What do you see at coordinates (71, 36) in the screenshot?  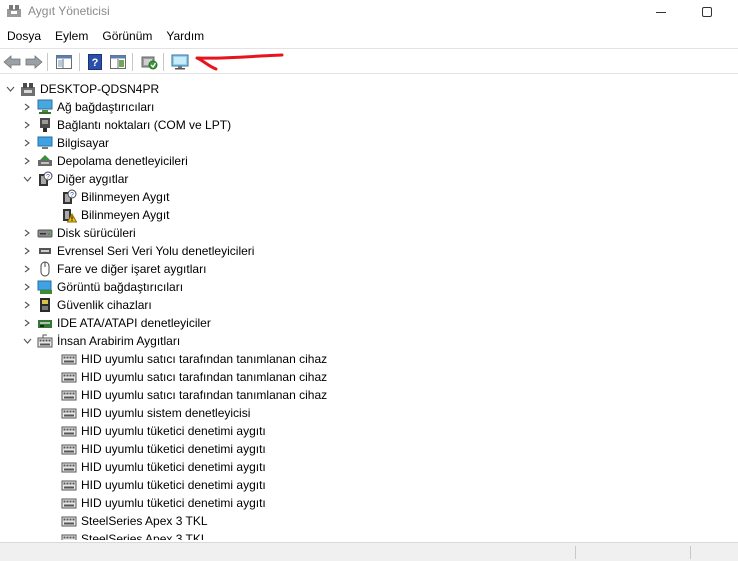 I see `menu-eylem: Eylem` at bounding box center [71, 36].